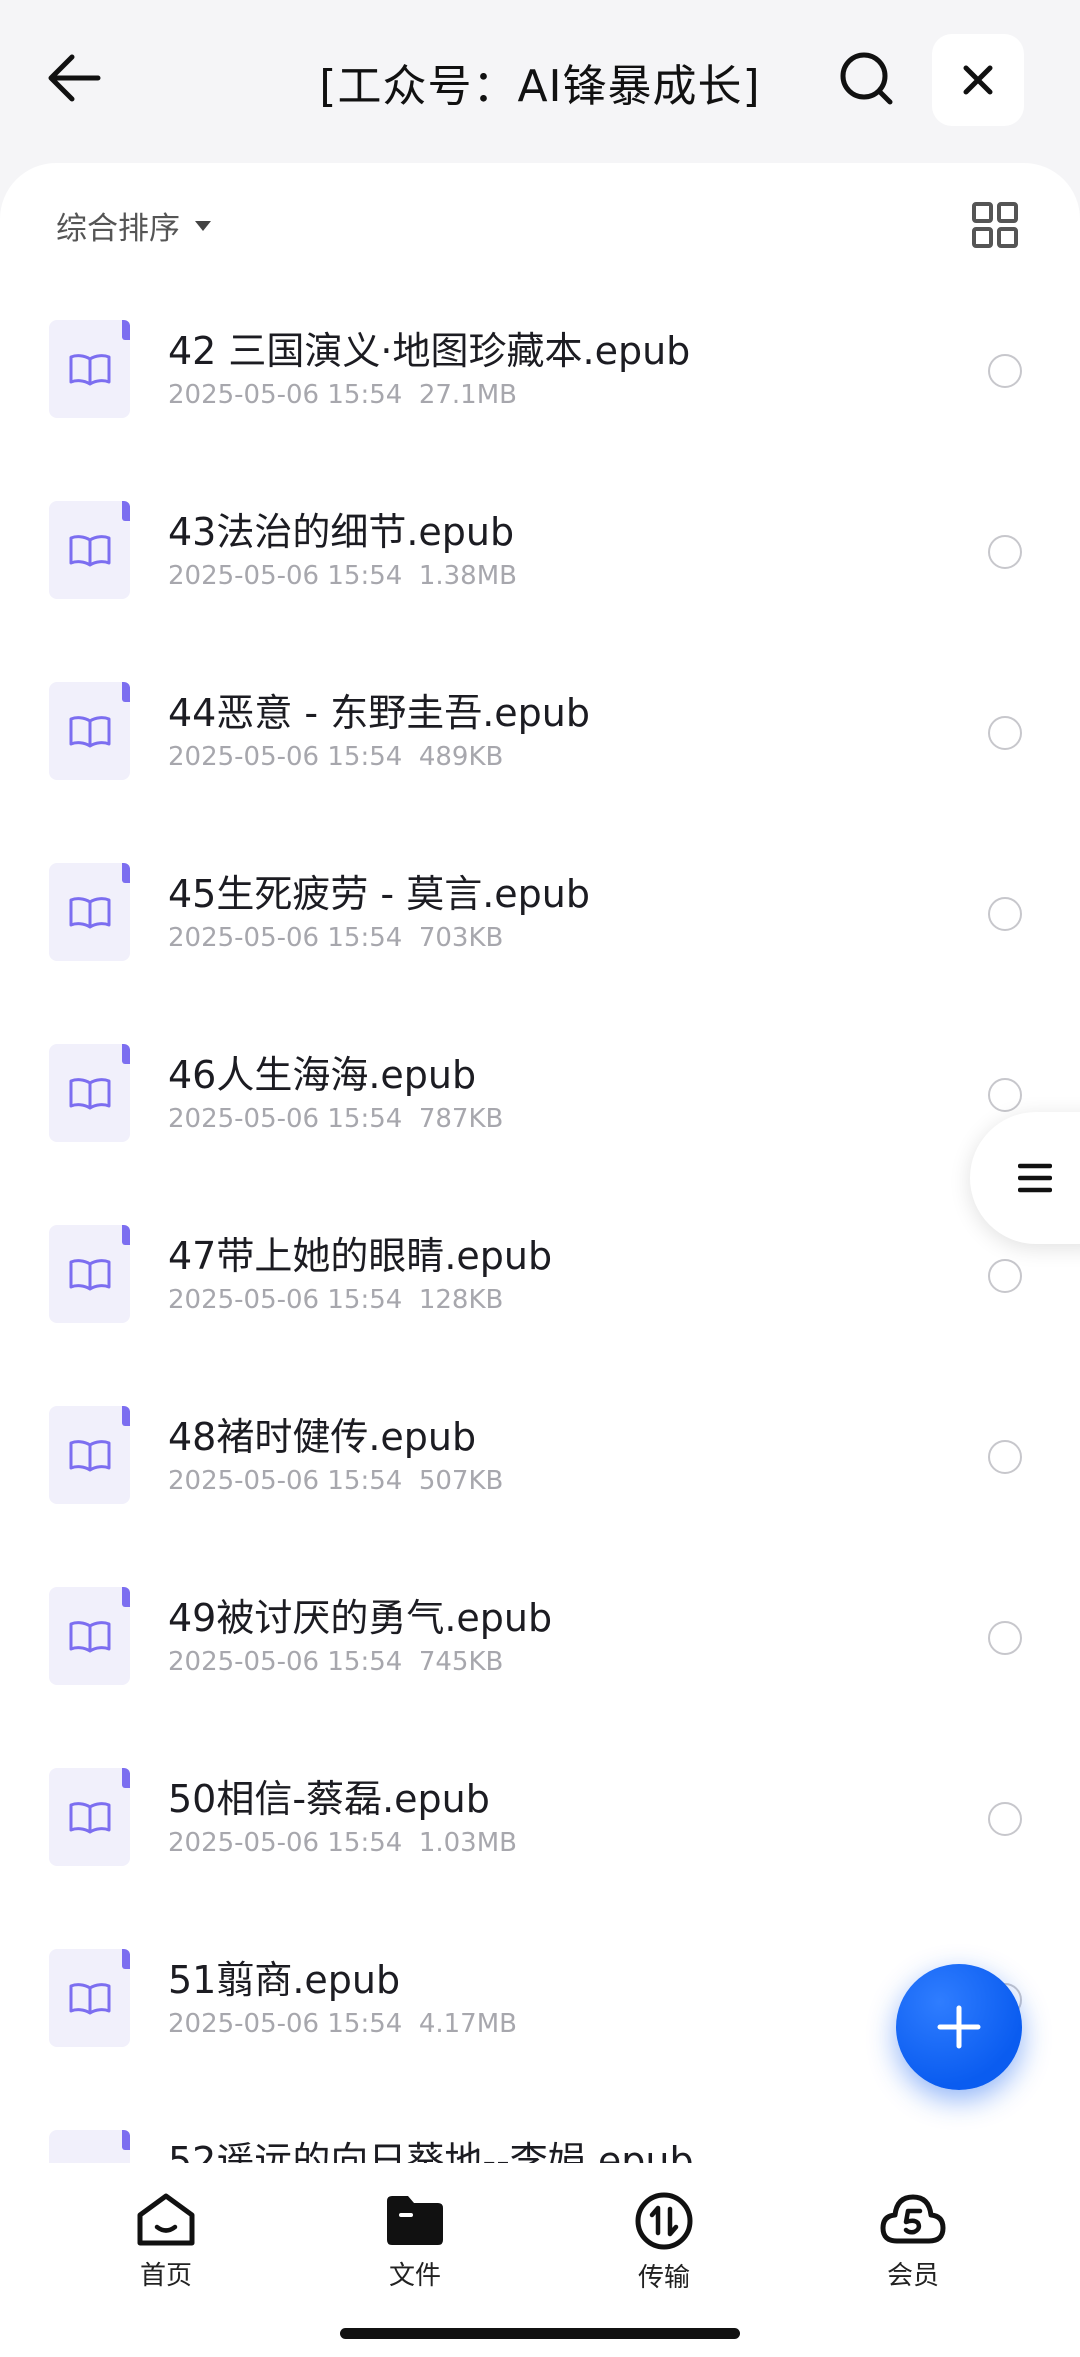 The image size is (1080, 2357). I want to click on file-meta: 2025-05-06 15:54 4.17MB, so click(342, 2024).